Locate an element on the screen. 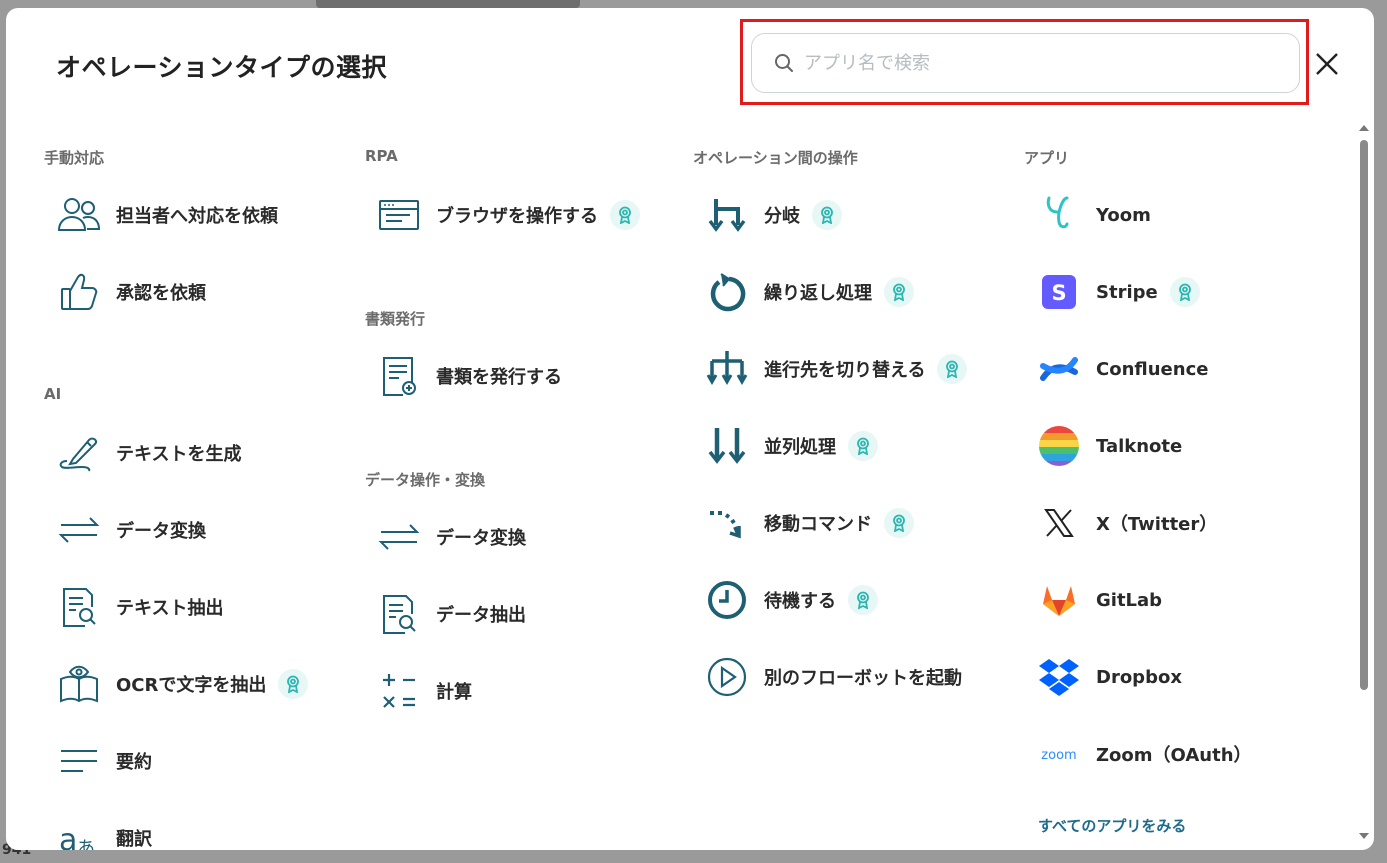  op-item-label: 担当者へ対応を依頼 is located at coordinates (197, 216).